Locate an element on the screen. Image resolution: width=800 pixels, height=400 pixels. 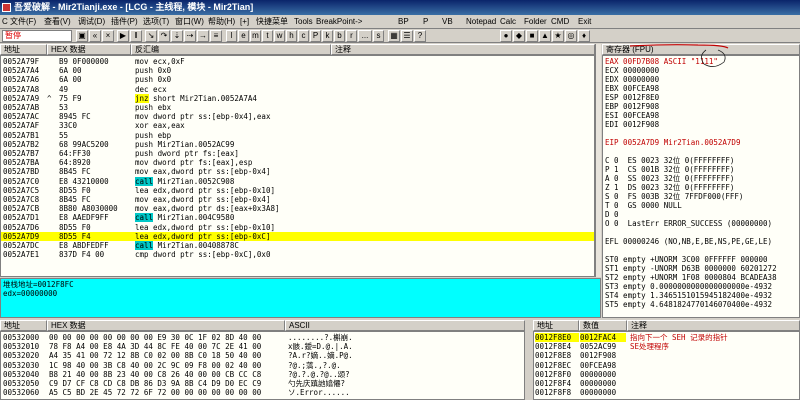
tool-e: e is located at coordinates (243, 36).